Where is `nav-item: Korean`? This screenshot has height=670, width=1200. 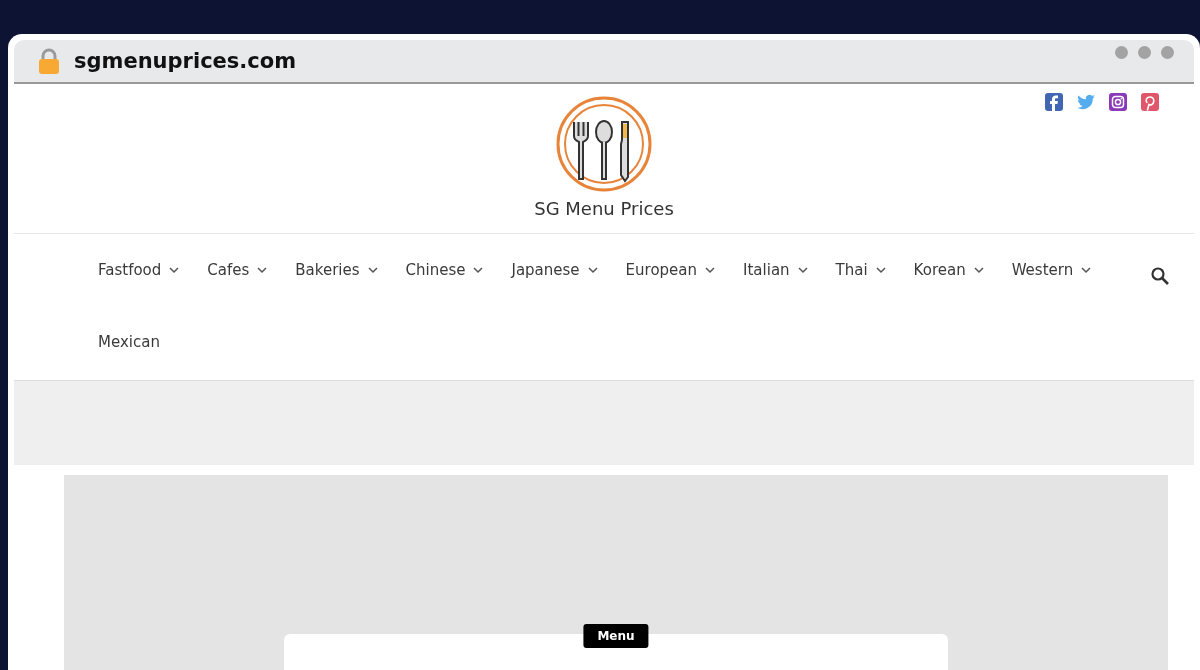 nav-item: Korean is located at coordinates (948, 270).